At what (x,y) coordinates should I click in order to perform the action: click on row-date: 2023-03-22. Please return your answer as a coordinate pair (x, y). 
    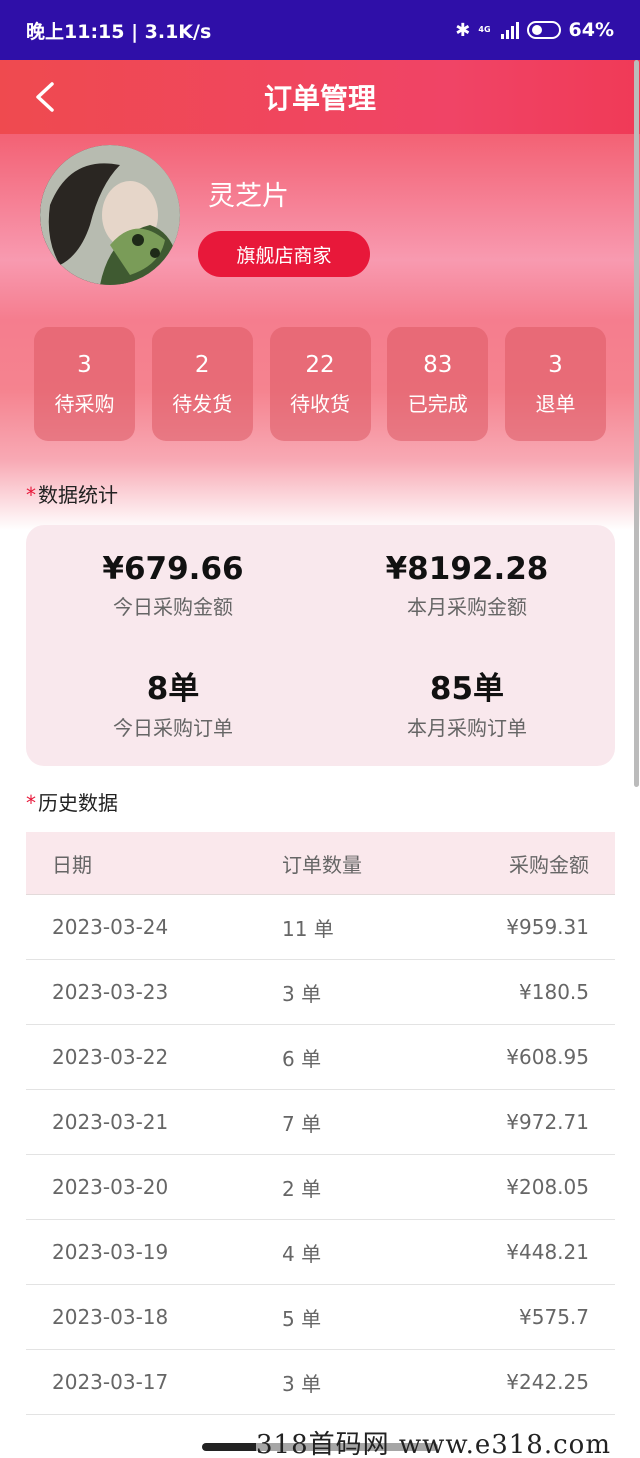
    Looking at the image, I should click on (110, 1057).